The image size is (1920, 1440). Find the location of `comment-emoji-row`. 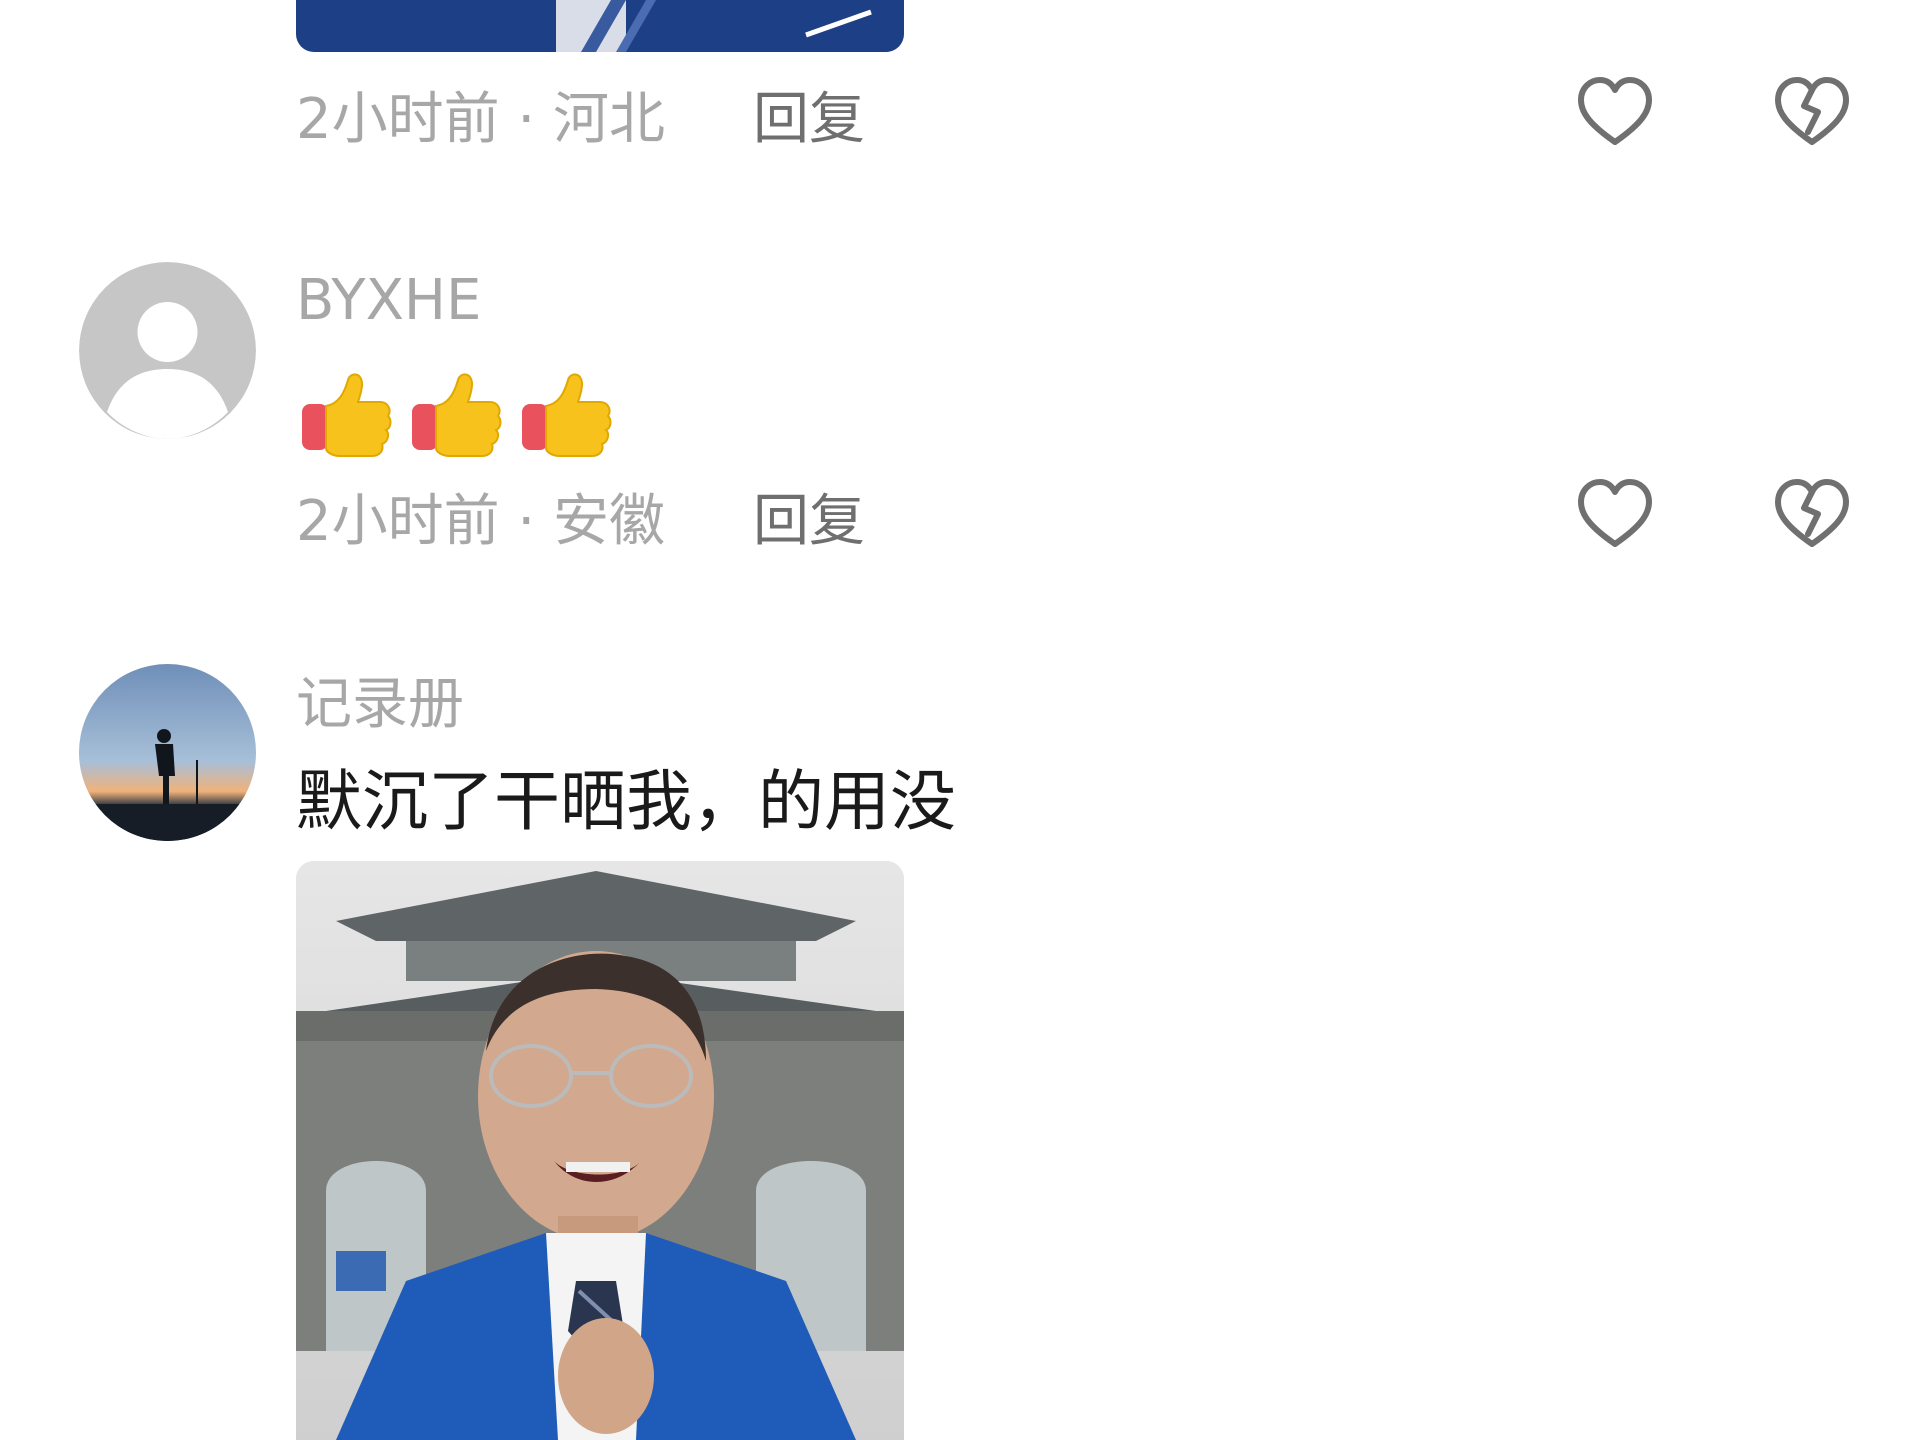

comment-emoji-row is located at coordinates (456, 410).